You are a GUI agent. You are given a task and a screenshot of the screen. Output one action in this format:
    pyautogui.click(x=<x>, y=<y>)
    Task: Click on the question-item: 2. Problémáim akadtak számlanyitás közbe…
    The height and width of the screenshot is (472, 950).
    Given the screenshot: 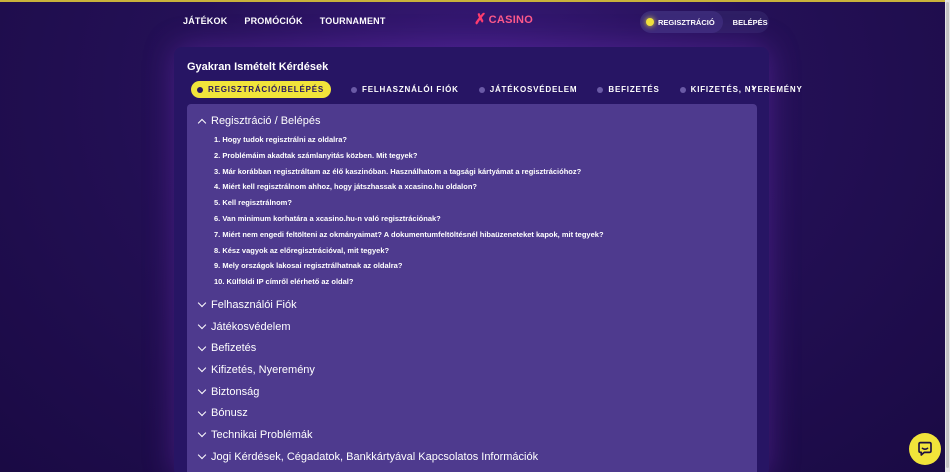 What is the action you would take?
    pyautogui.click(x=409, y=159)
    